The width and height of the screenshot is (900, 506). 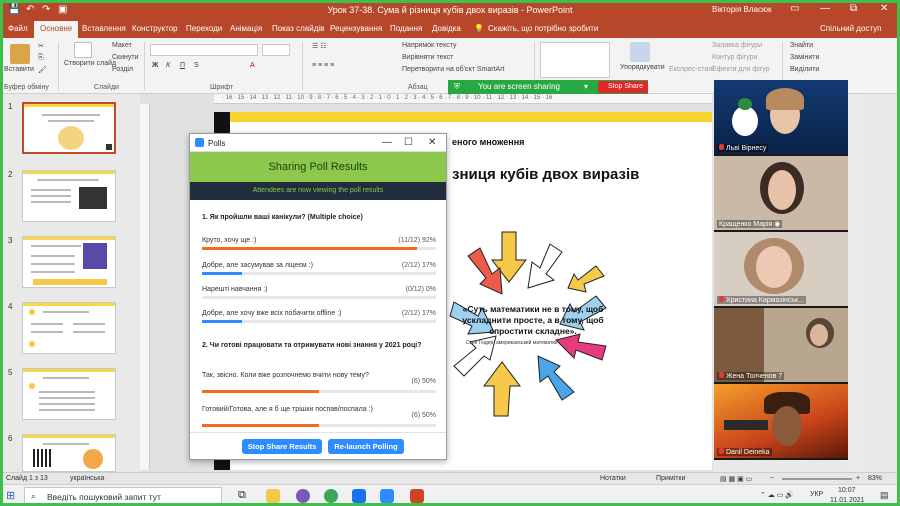 I want to click on language-indicator: українська, so click(x=87, y=478).